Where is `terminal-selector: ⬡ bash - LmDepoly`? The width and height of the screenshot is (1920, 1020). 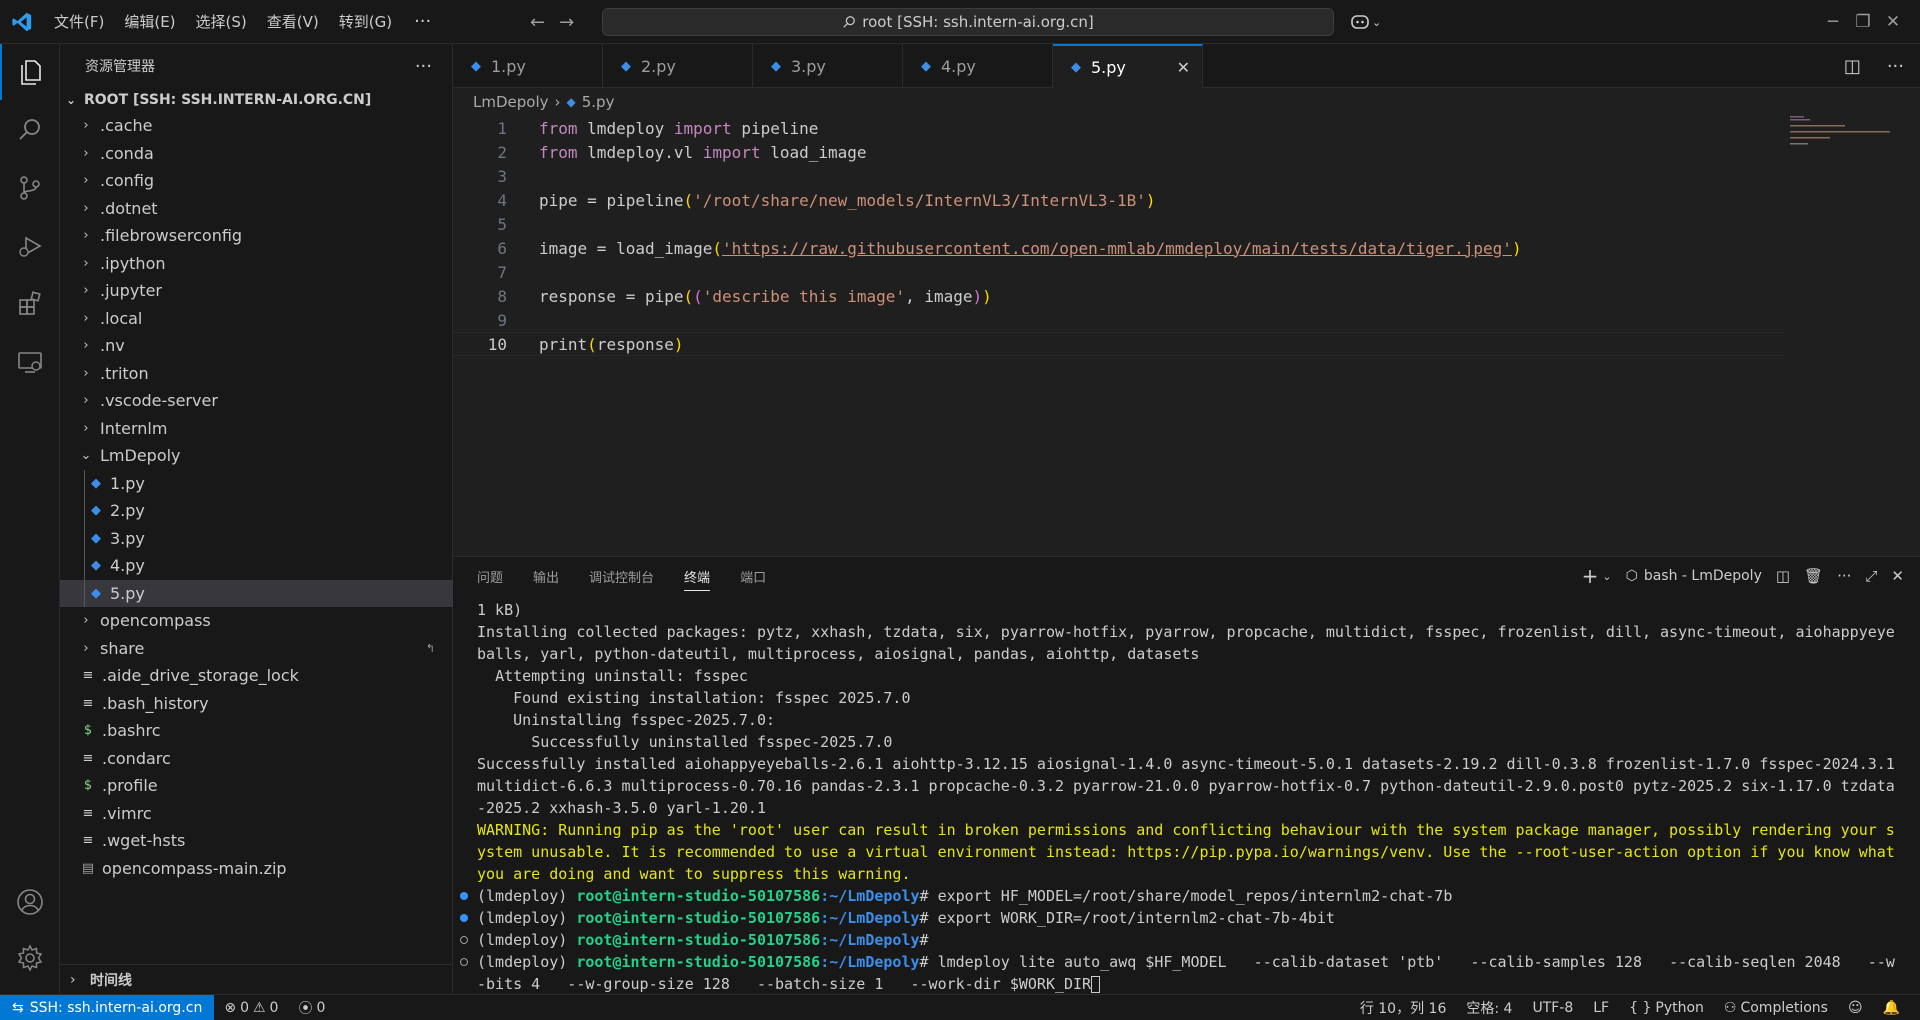 terminal-selector: ⬡ bash - LmDepoly is located at coordinates (1694, 576).